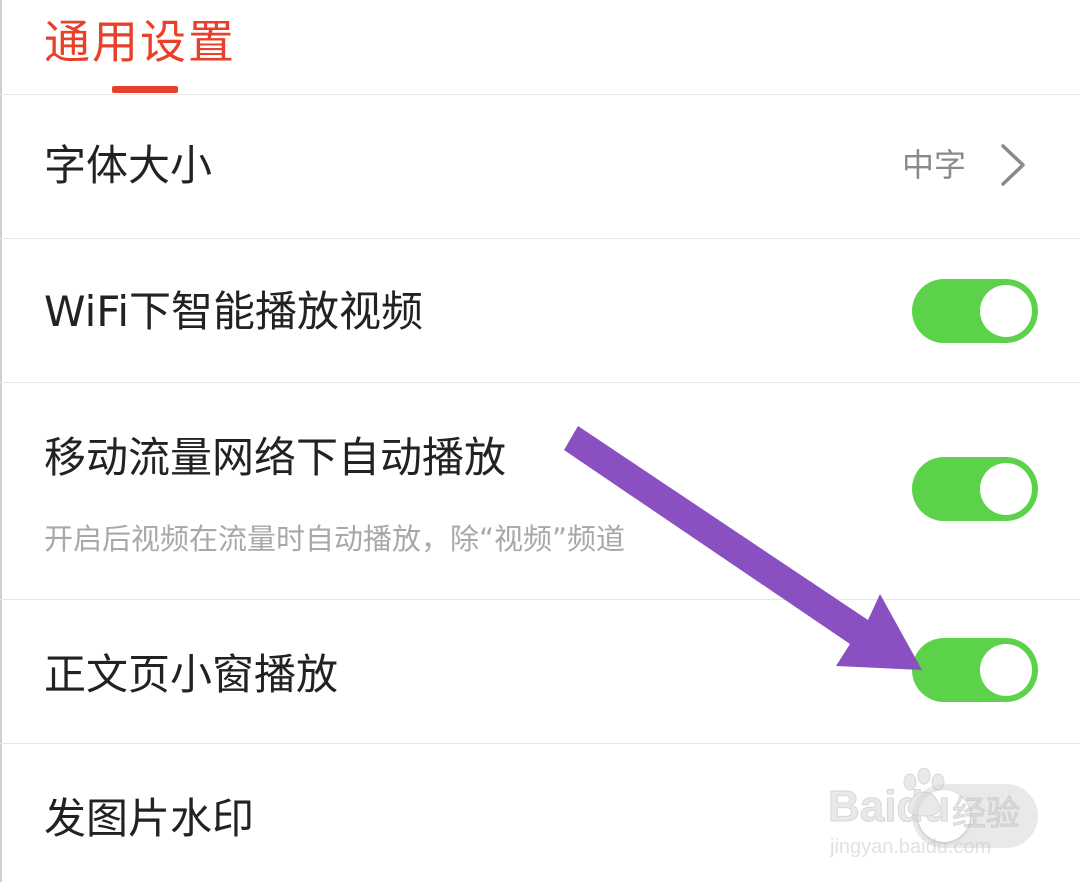 Image resolution: width=1080 pixels, height=882 pixels. Describe the element at coordinates (275, 457) in the screenshot. I see `mobile-autoplay-label: 移动流量网络下自动播放` at that location.